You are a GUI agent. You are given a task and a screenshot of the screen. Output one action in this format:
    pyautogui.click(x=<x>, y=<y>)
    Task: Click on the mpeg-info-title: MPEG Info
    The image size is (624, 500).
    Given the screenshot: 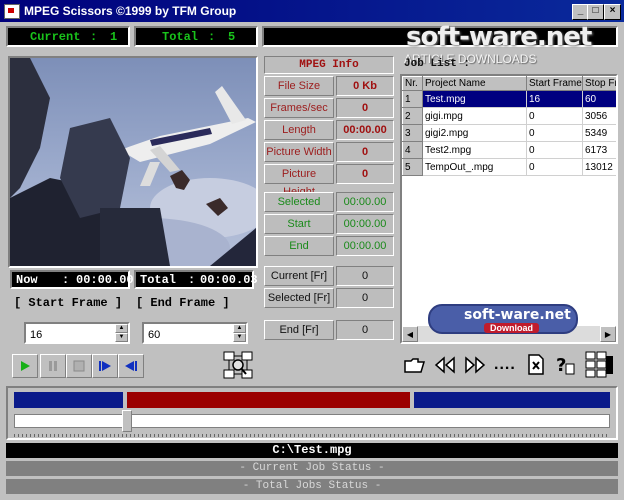 What is the action you would take?
    pyautogui.click(x=329, y=65)
    